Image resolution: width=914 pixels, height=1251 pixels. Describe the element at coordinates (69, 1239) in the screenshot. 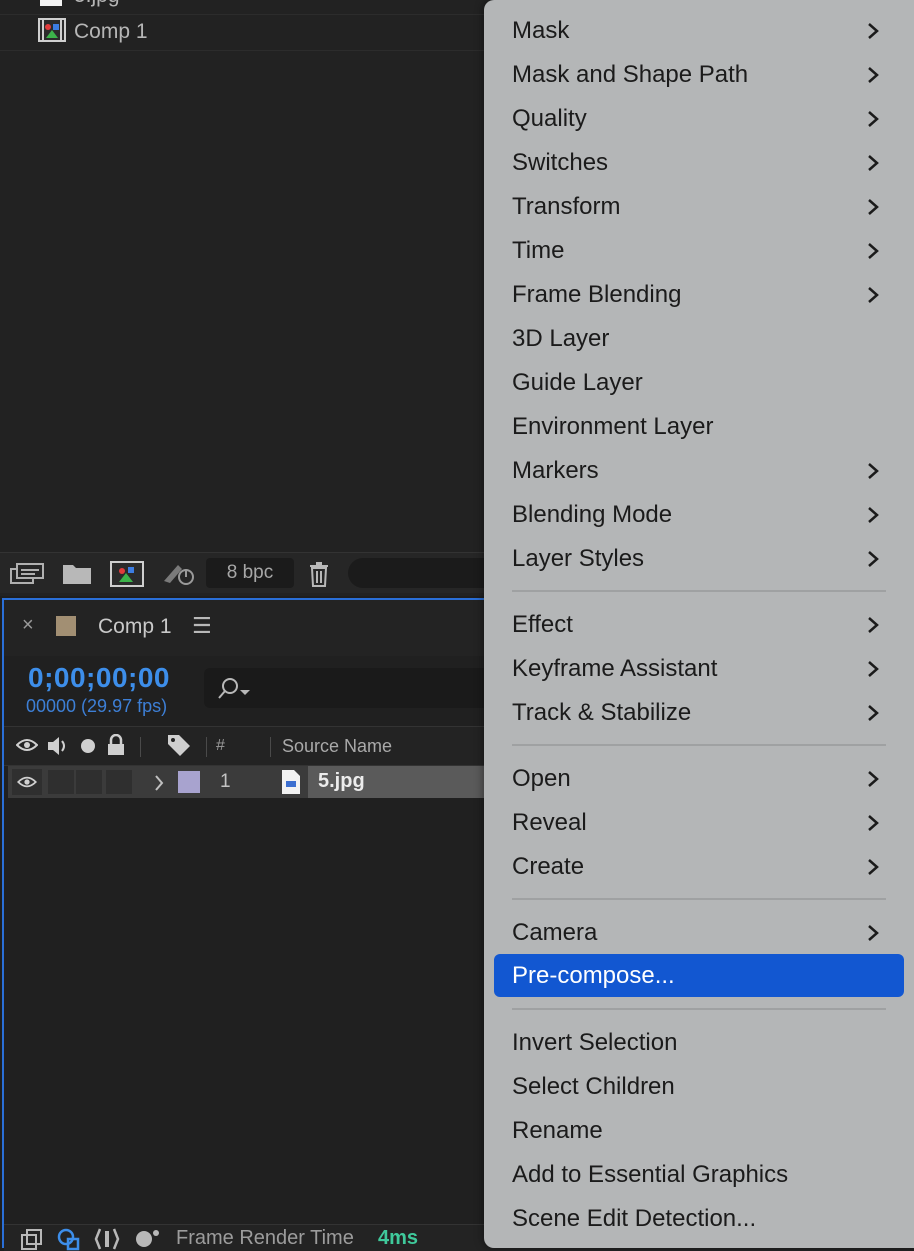

I see `draft-3d-icon` at that location.